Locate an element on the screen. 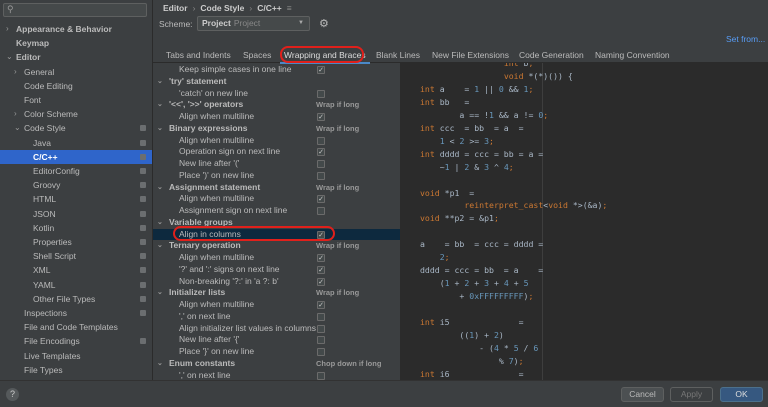  sidebar-item: File and Code Templates is located at coordinates (76, 327).